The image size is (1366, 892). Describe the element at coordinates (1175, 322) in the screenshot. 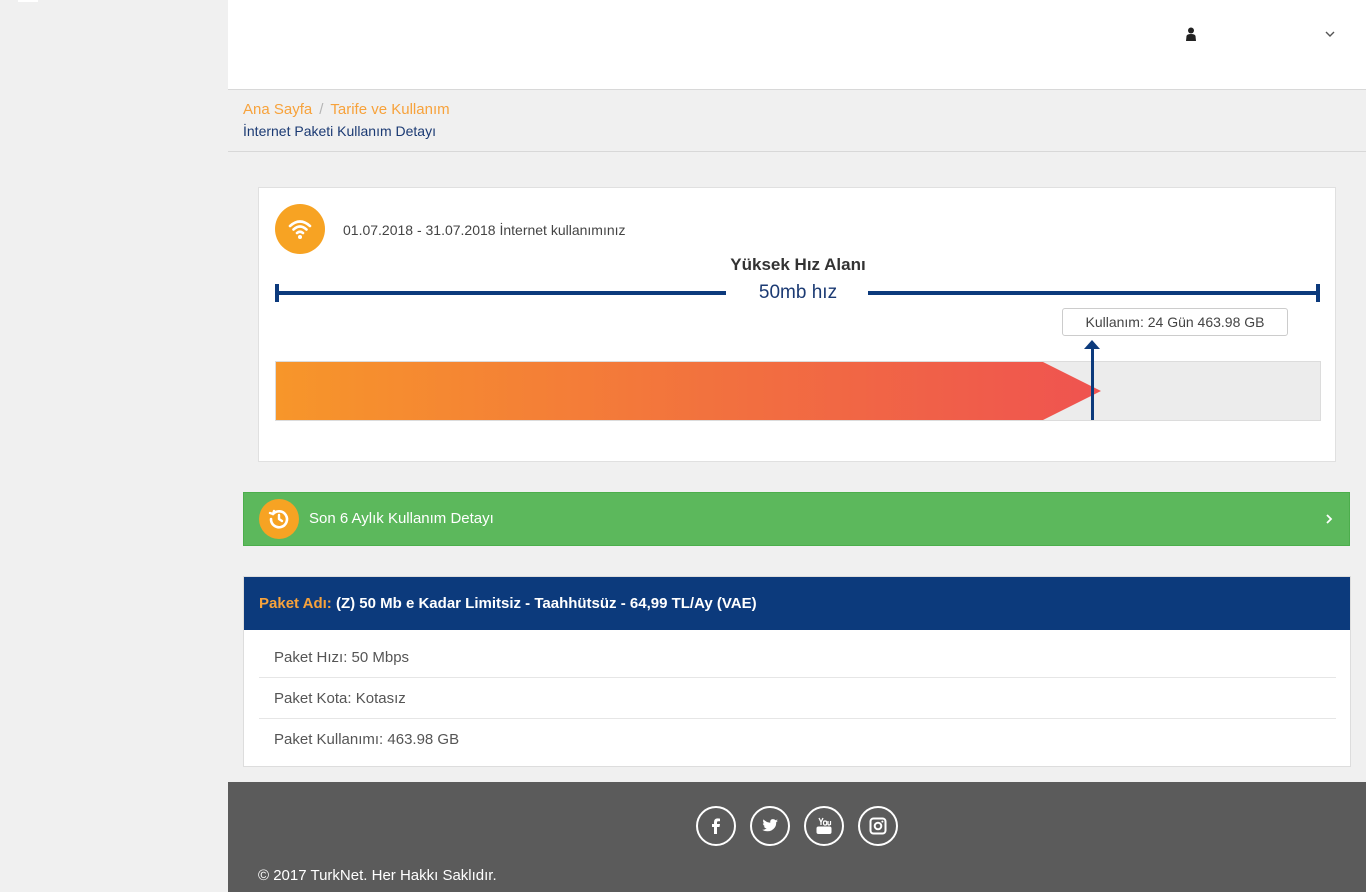

I see `usage-tag: Kullanım: 24 Gün 463.98 GB` at that location.